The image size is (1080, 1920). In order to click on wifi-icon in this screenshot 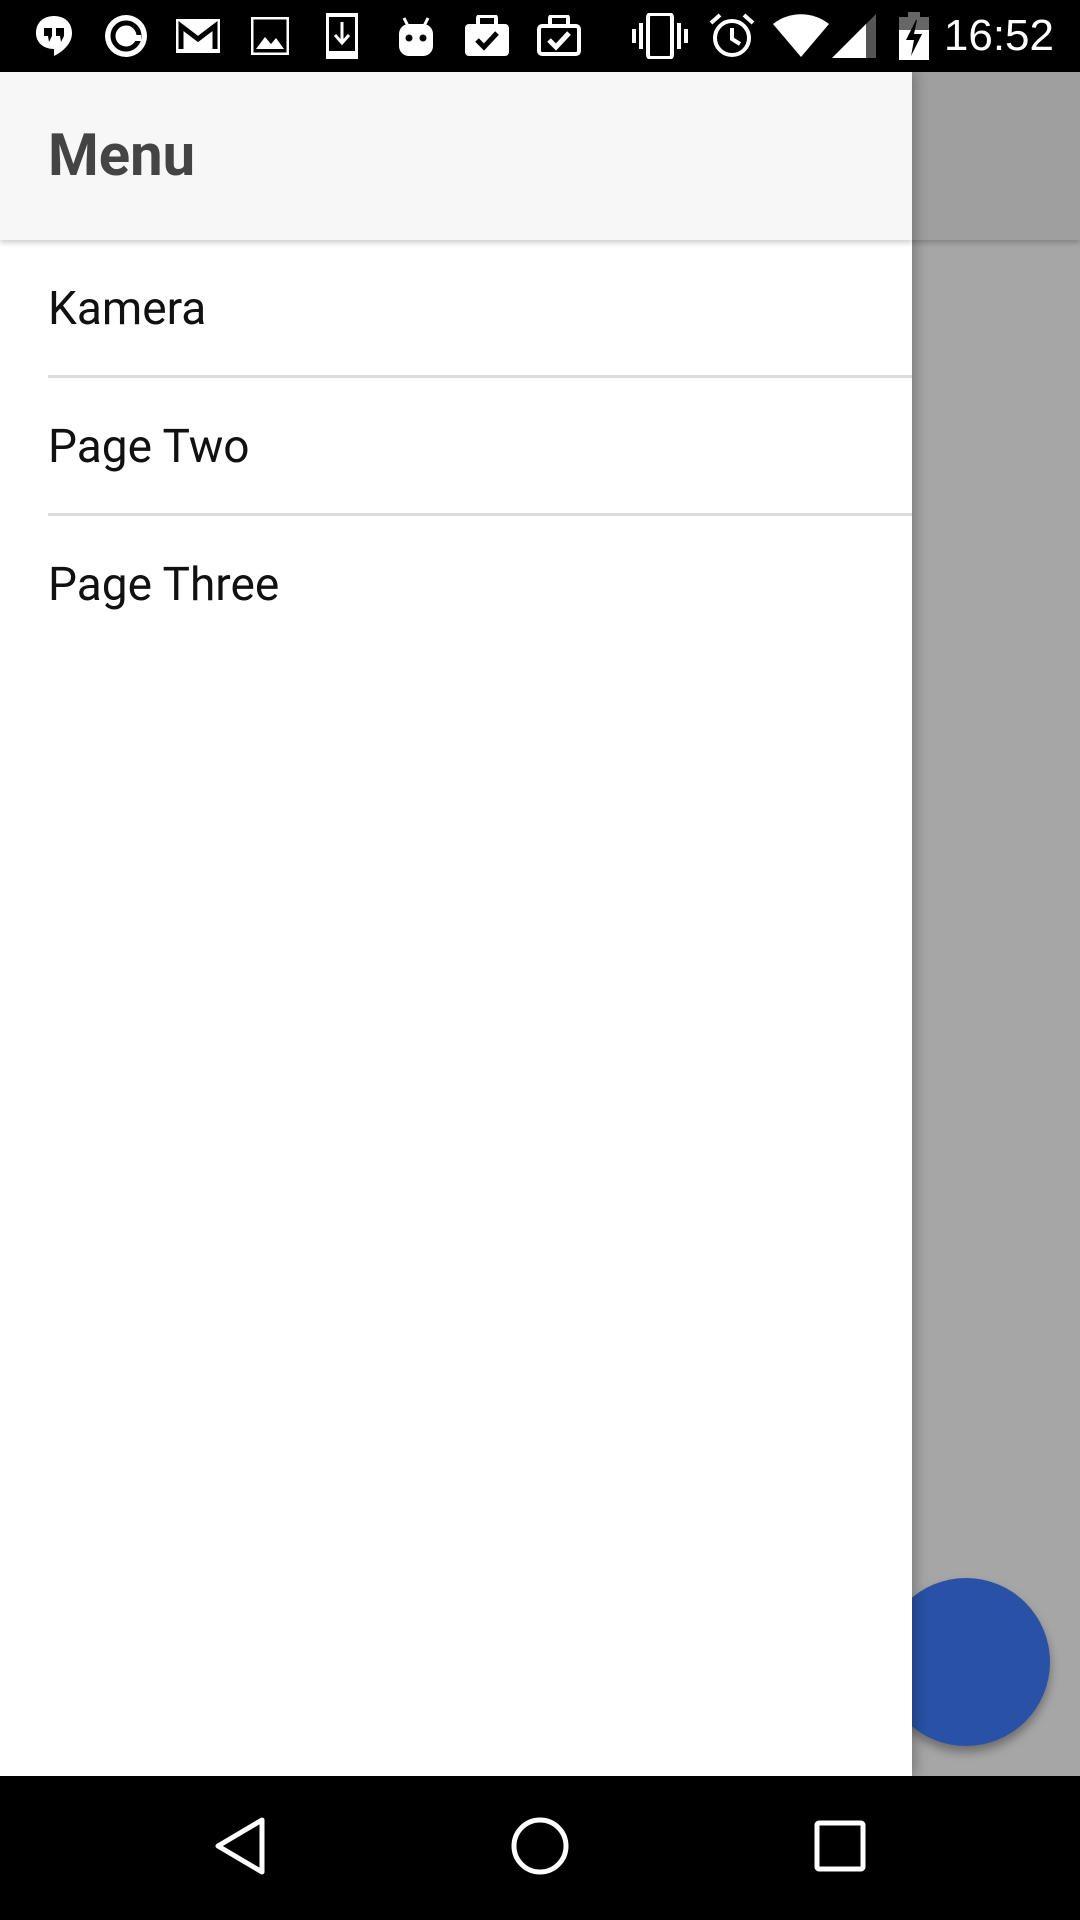, I will do `click(801, 36)`.